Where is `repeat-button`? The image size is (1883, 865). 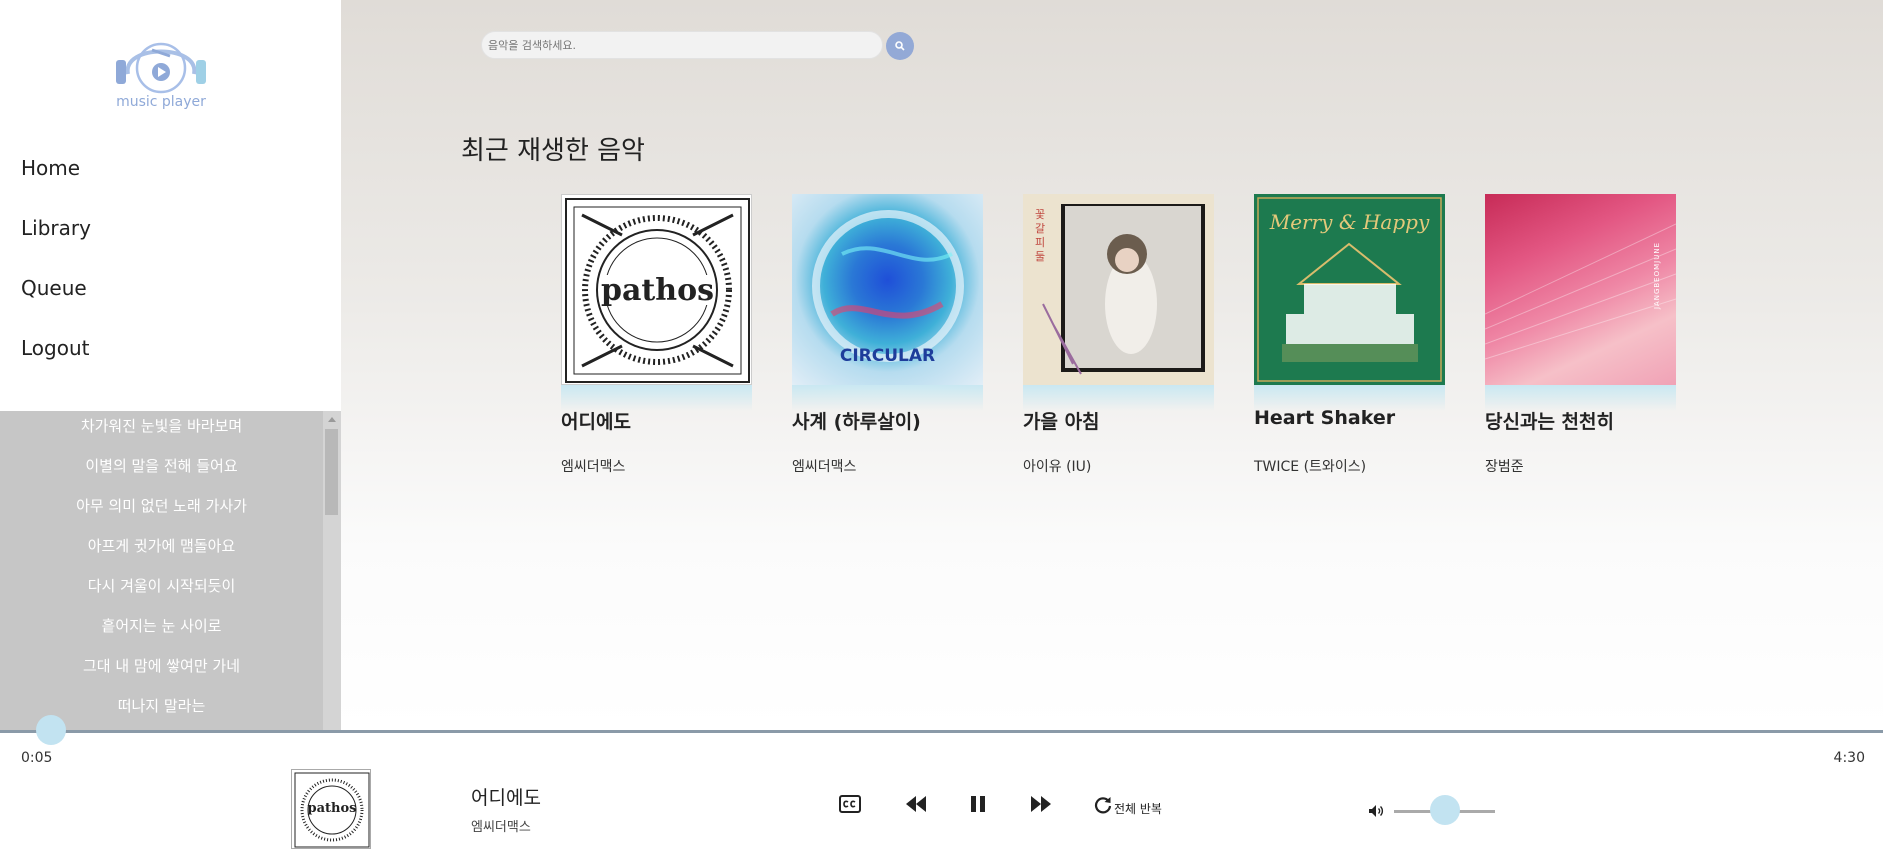 repeat-button is located at coordinates (1103, 805).